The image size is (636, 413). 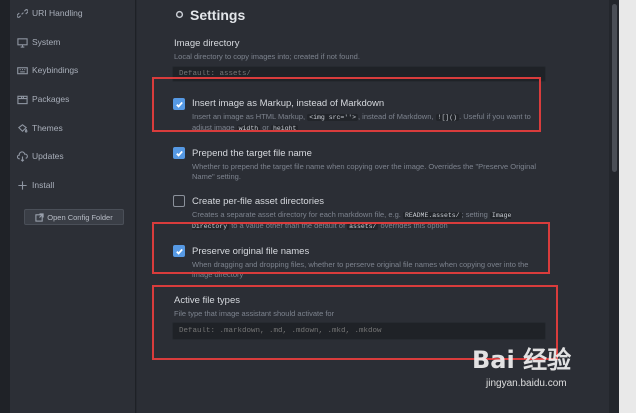 I want to click on sidebar-item-updates: Updates, so click(x=40, y=156).